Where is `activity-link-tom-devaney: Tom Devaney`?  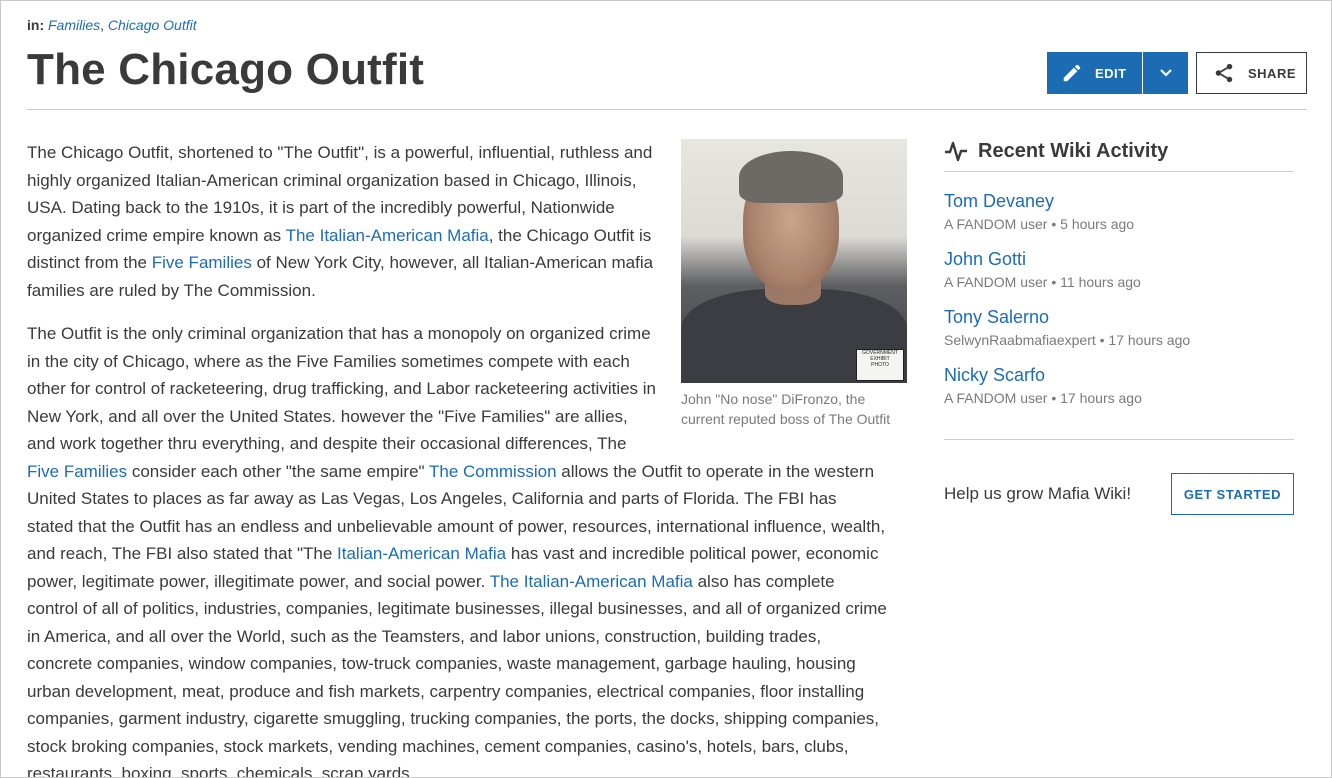 activity-link-tom-devaney: Tom Devaney is located at coordinates (1119, 201).